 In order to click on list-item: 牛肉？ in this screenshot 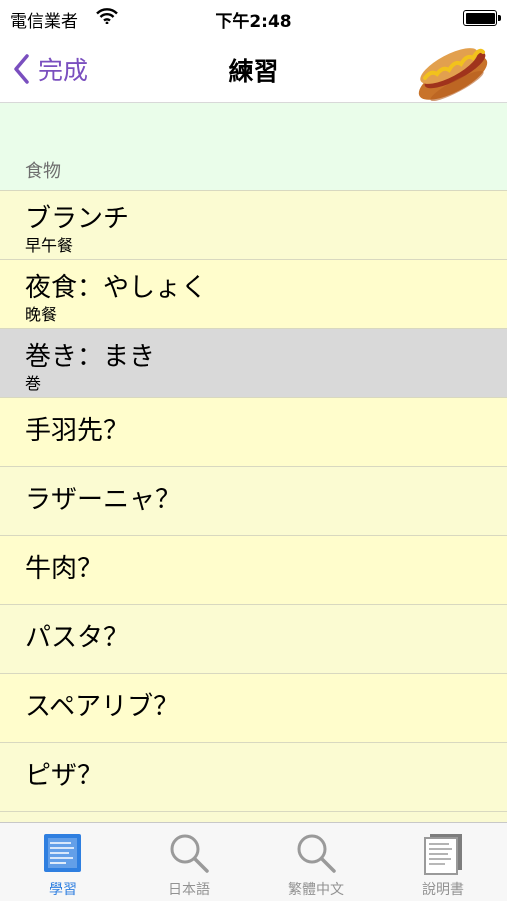, I will do `click(253, 570)`.